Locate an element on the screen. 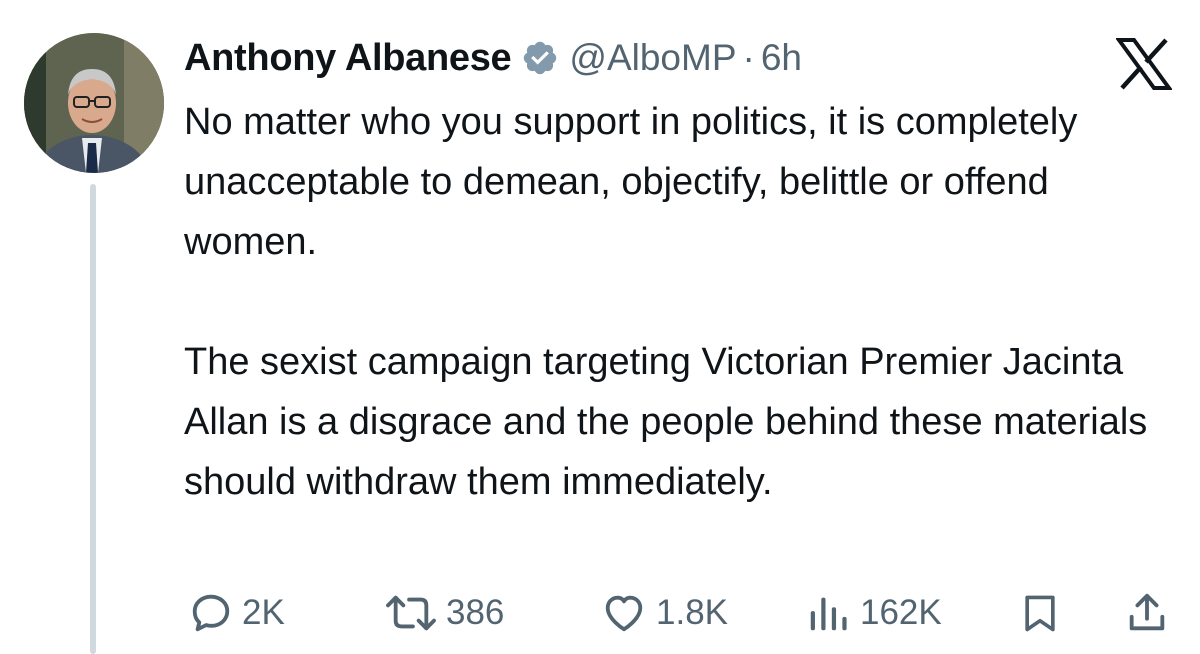  avatar is located at coordinates (94, 103).